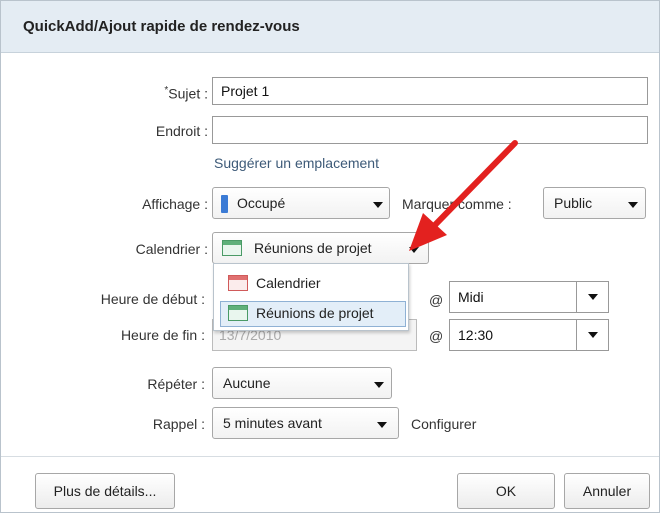  What do you see at coordinates (474, 185) in the screenshot?
I see `annotation-arrow-shaft` at bounding box center [474, 185].